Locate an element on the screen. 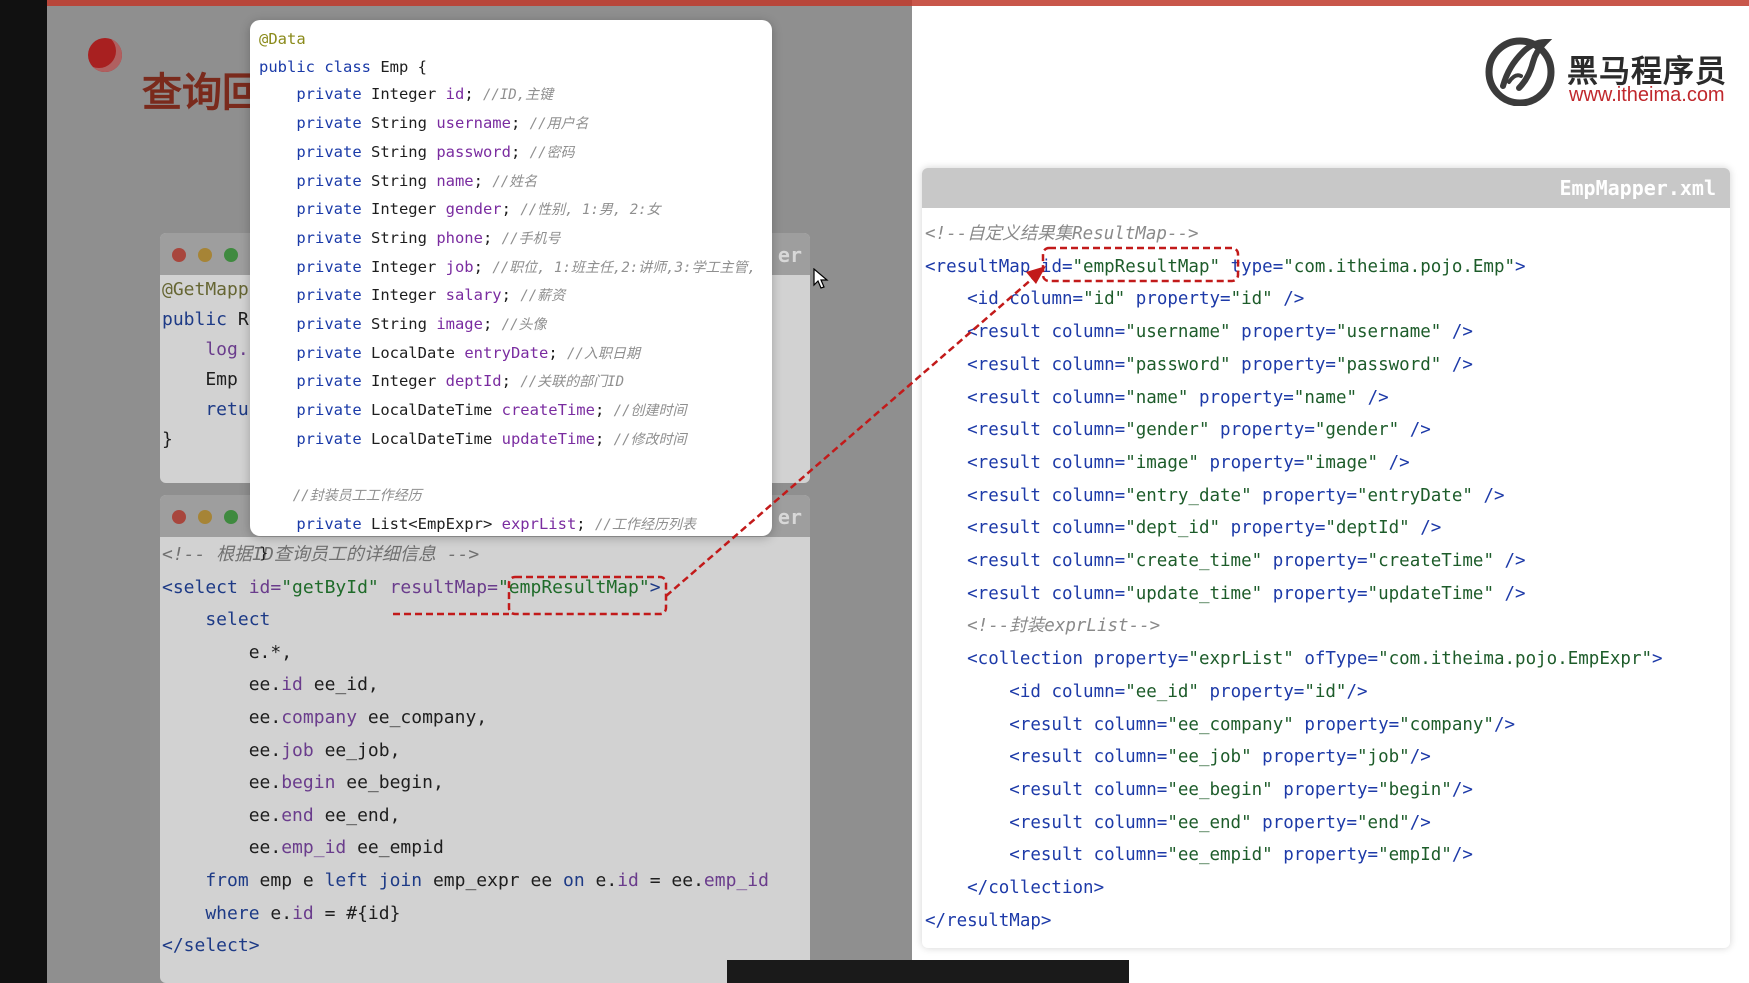 Image resolution: width=1749 pixels, height=983 pixels. code-token: emp_expr ee is located at coordinates (497, 880).